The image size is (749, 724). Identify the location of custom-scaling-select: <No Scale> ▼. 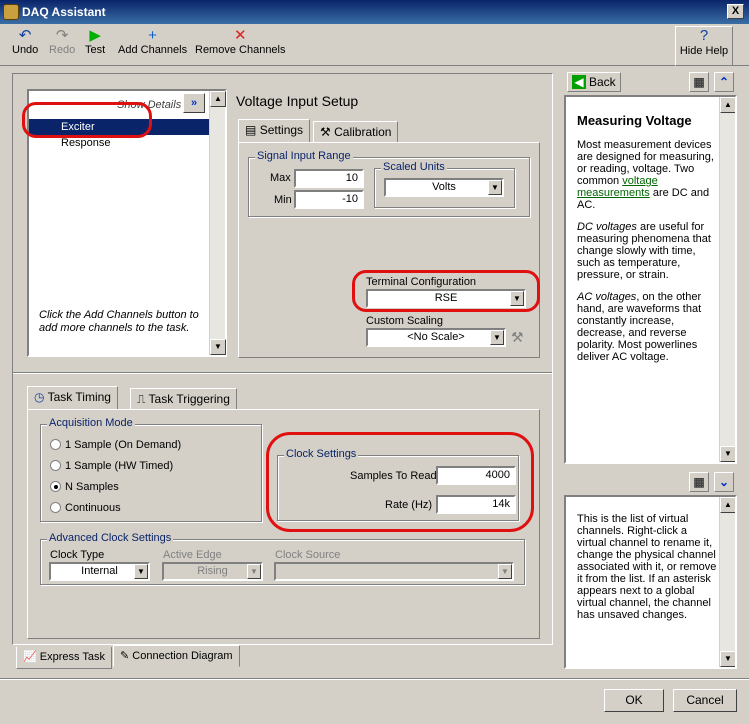
(436, 337).